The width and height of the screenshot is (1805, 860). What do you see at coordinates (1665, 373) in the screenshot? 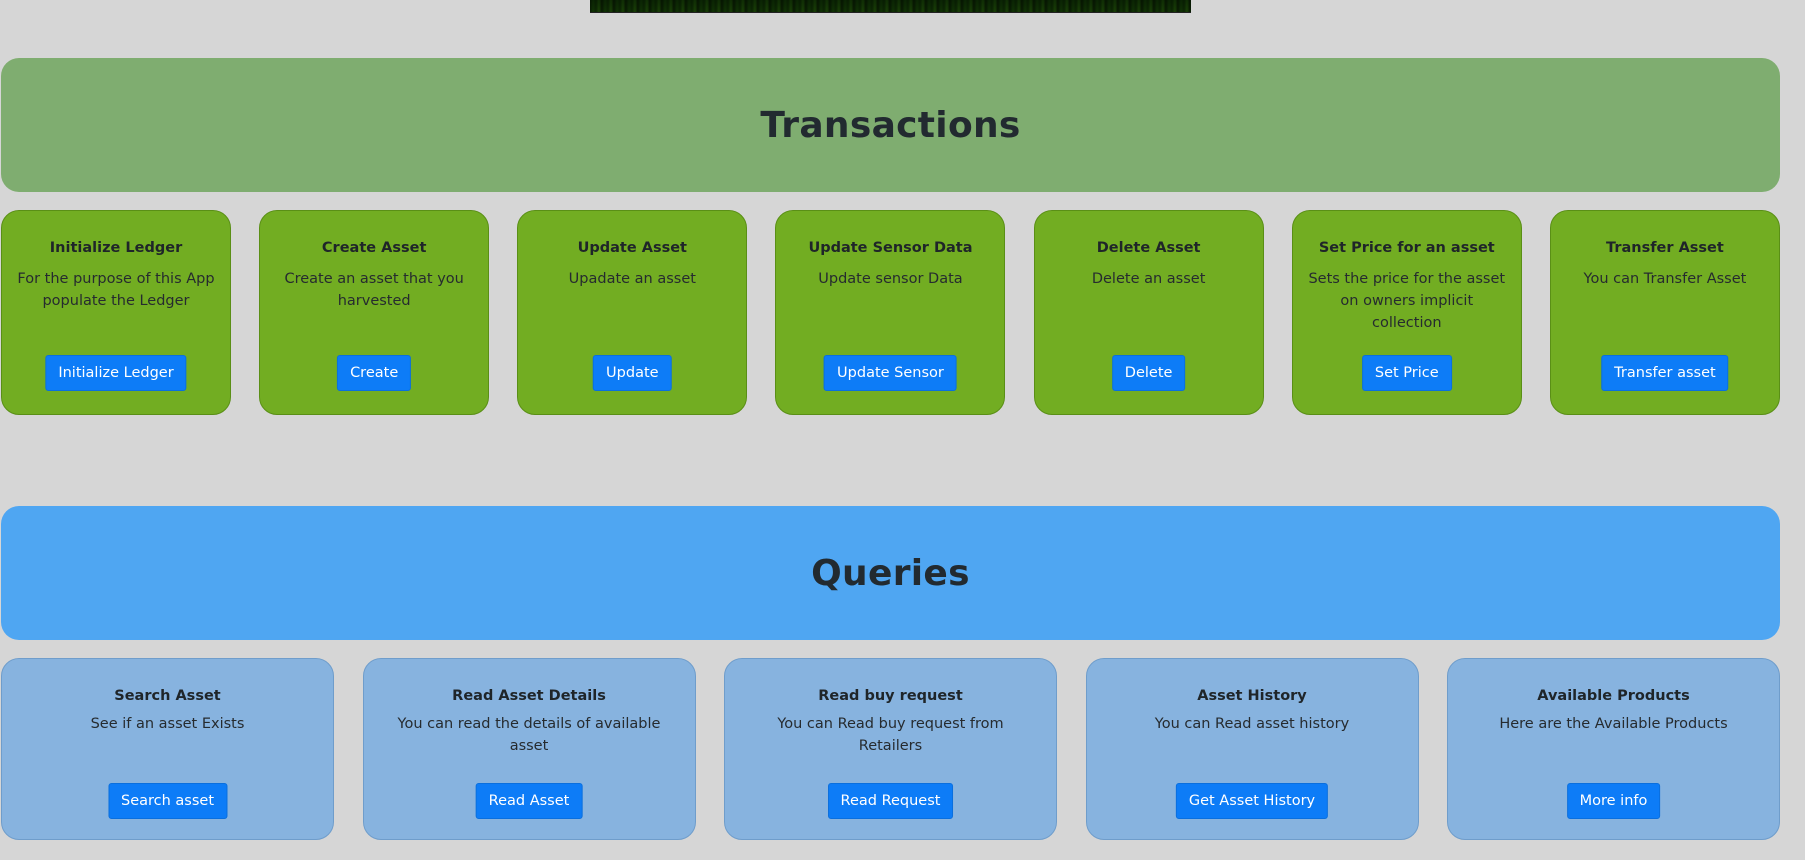
I see `transfer-asset-button: Transfer asset` at bounding box center [1665, 373].